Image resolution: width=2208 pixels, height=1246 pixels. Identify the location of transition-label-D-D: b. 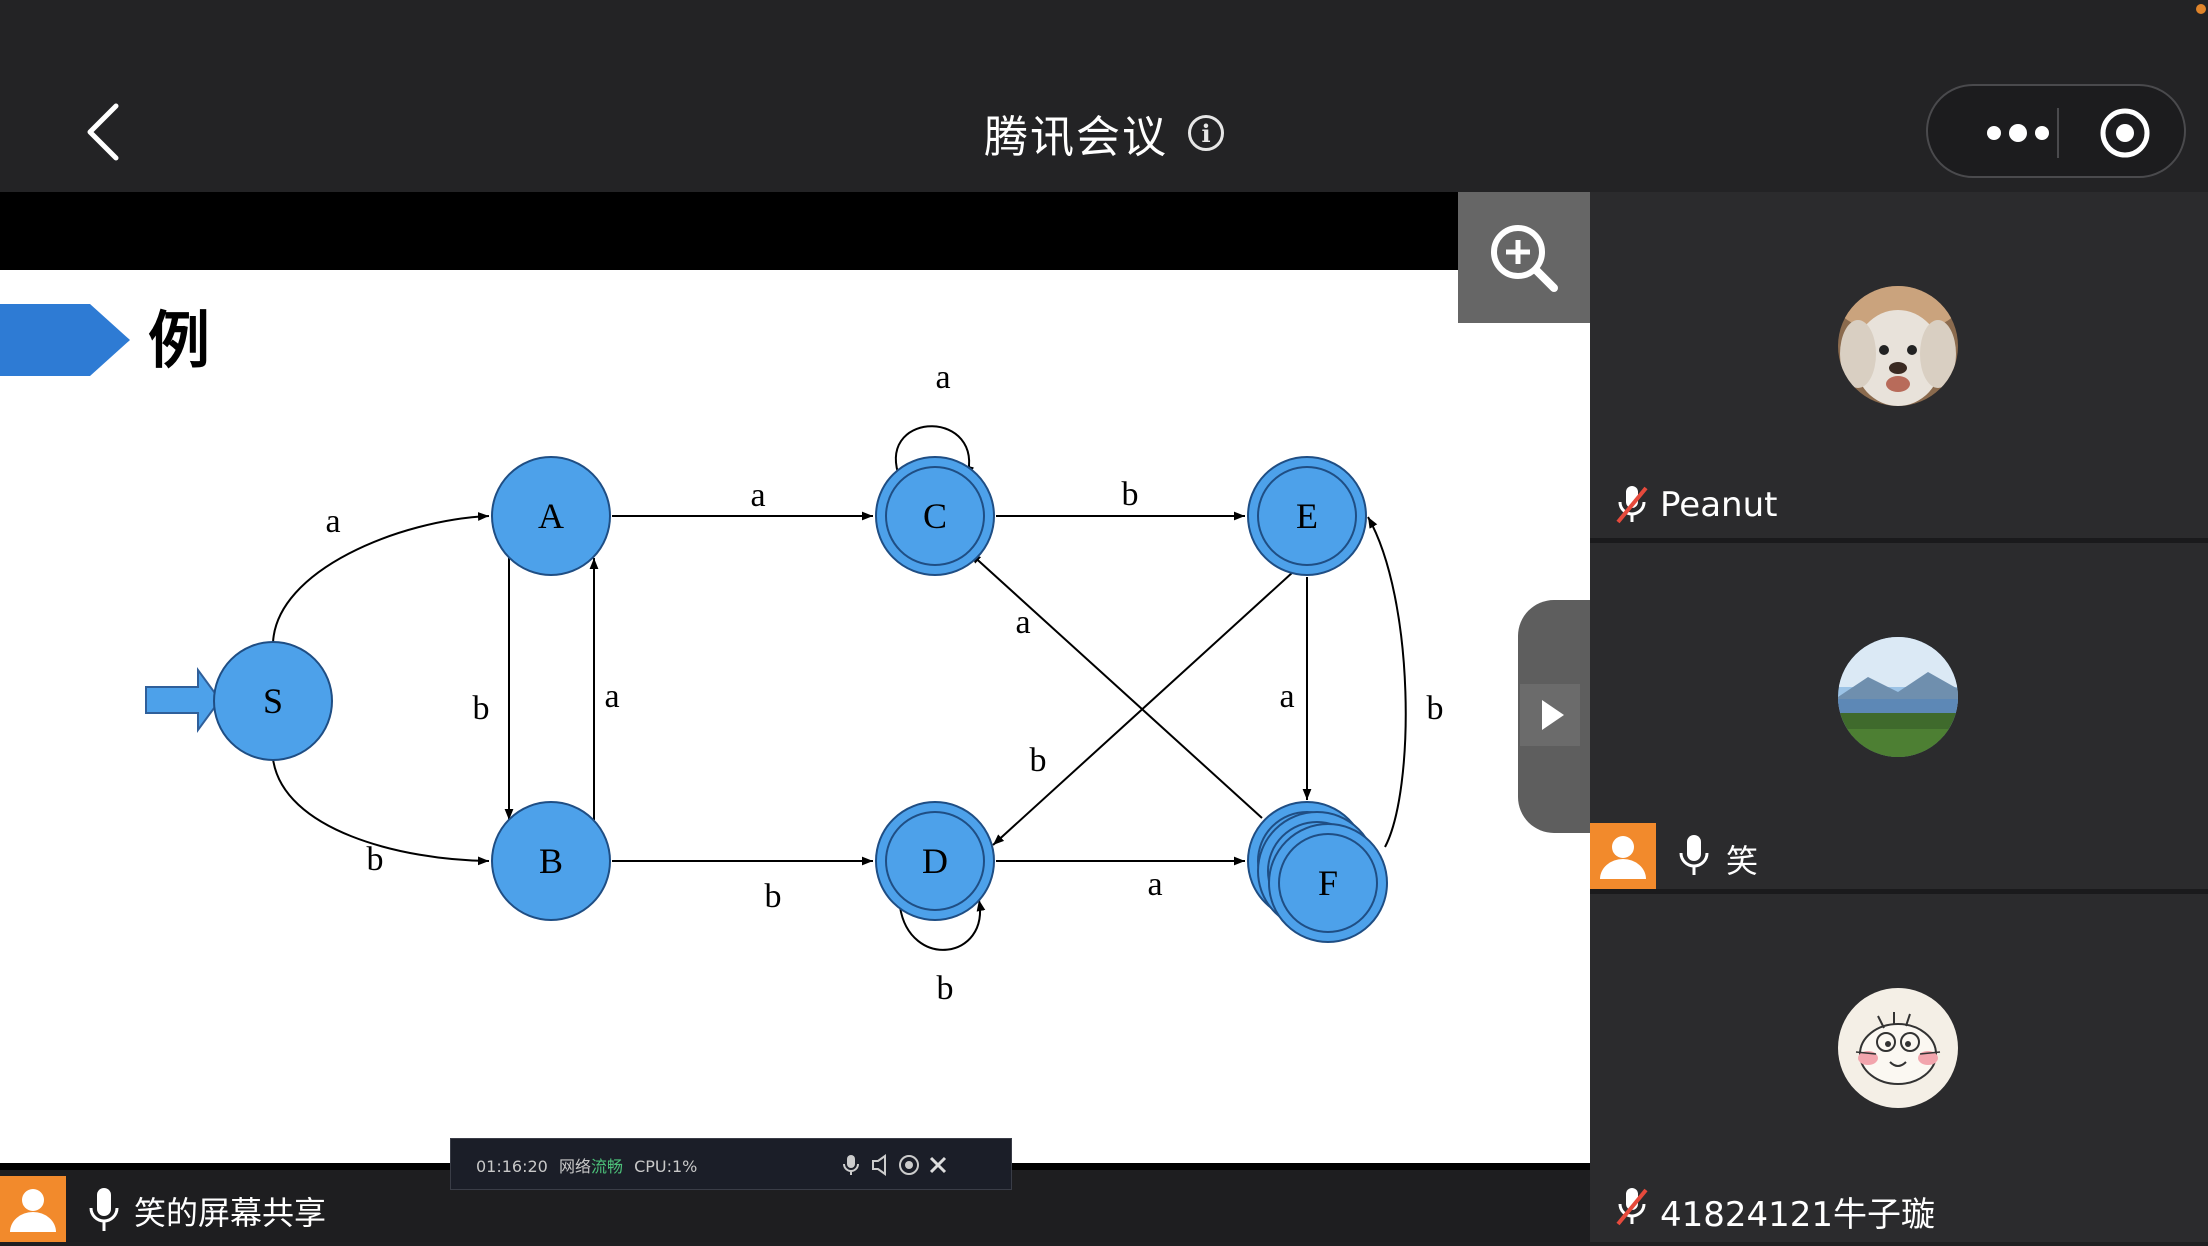
(945, 988).